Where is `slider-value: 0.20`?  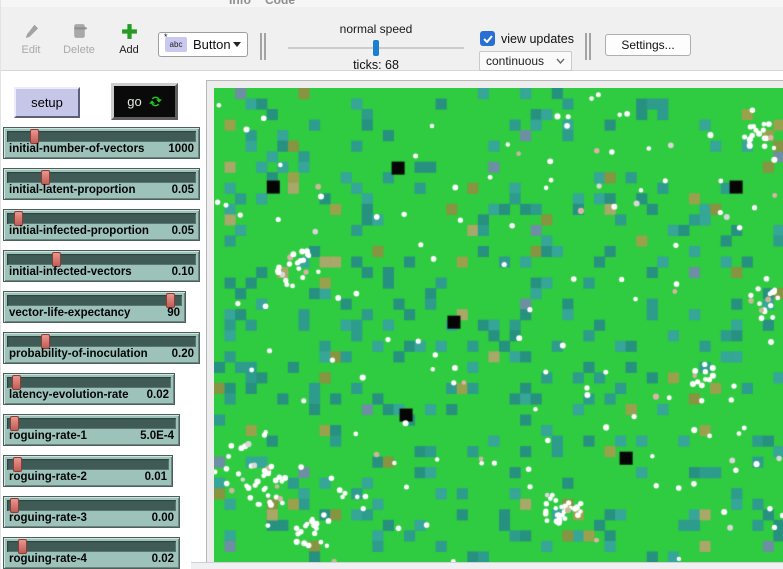 slider-value: 0.20 is located at coordinates (182, 354).